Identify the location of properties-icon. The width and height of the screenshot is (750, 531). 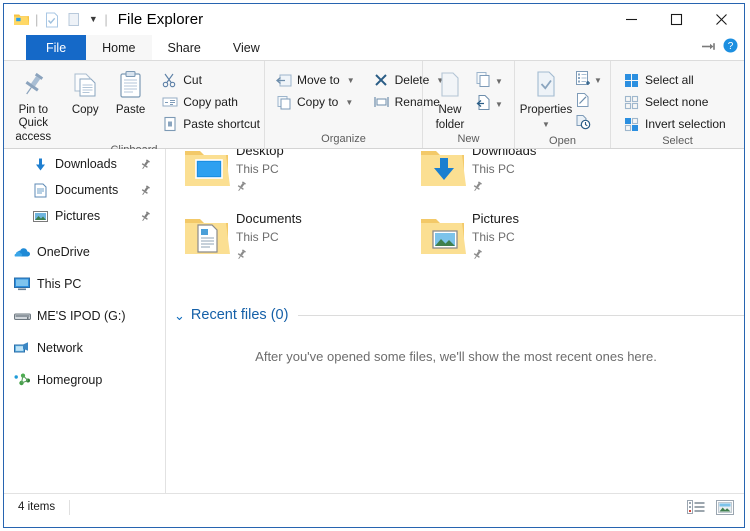
(52, 20).